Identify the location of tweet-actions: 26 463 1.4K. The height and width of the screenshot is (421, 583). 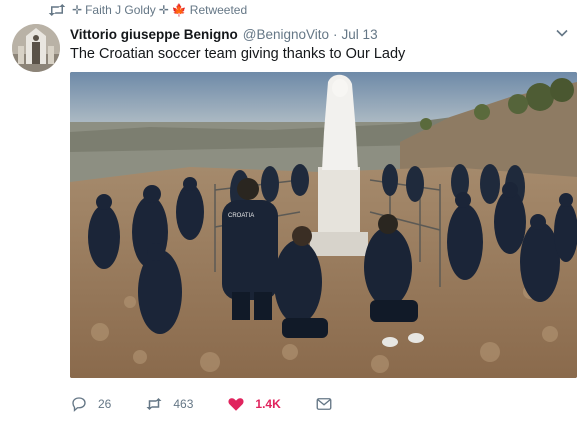
(223, 404).